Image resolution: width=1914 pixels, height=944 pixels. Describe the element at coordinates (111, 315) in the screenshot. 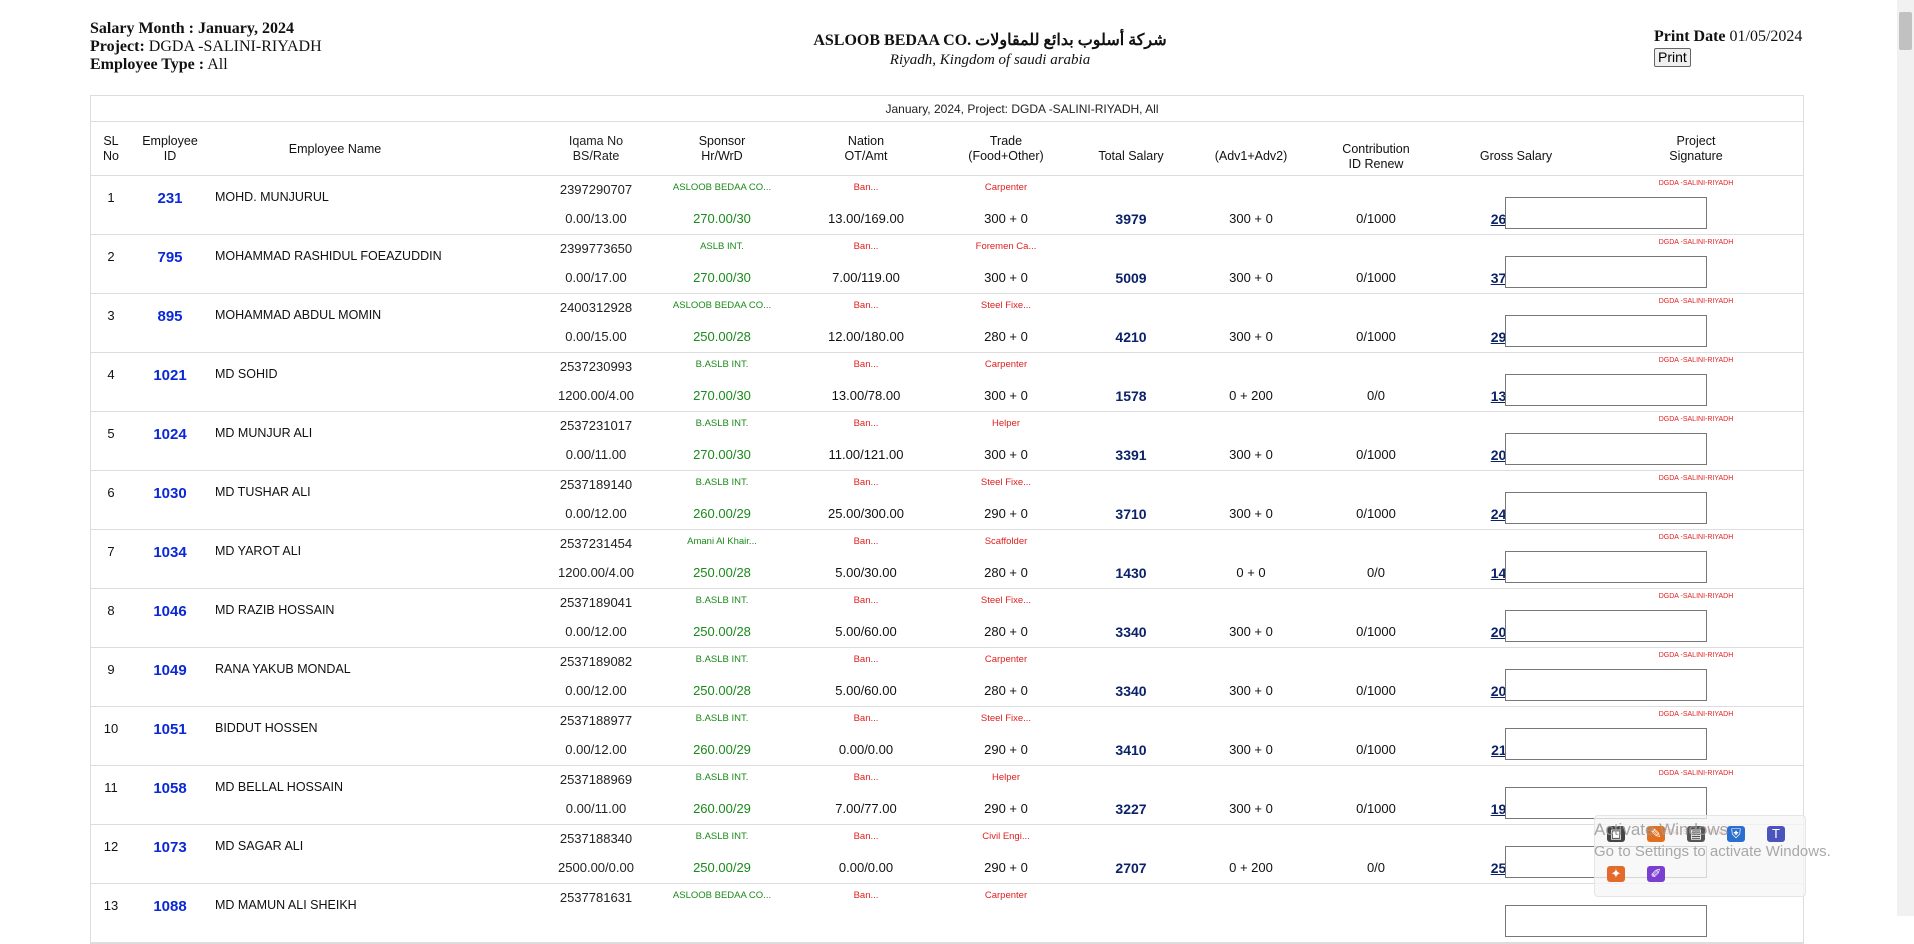

I see `sl-no: 3` at that location.